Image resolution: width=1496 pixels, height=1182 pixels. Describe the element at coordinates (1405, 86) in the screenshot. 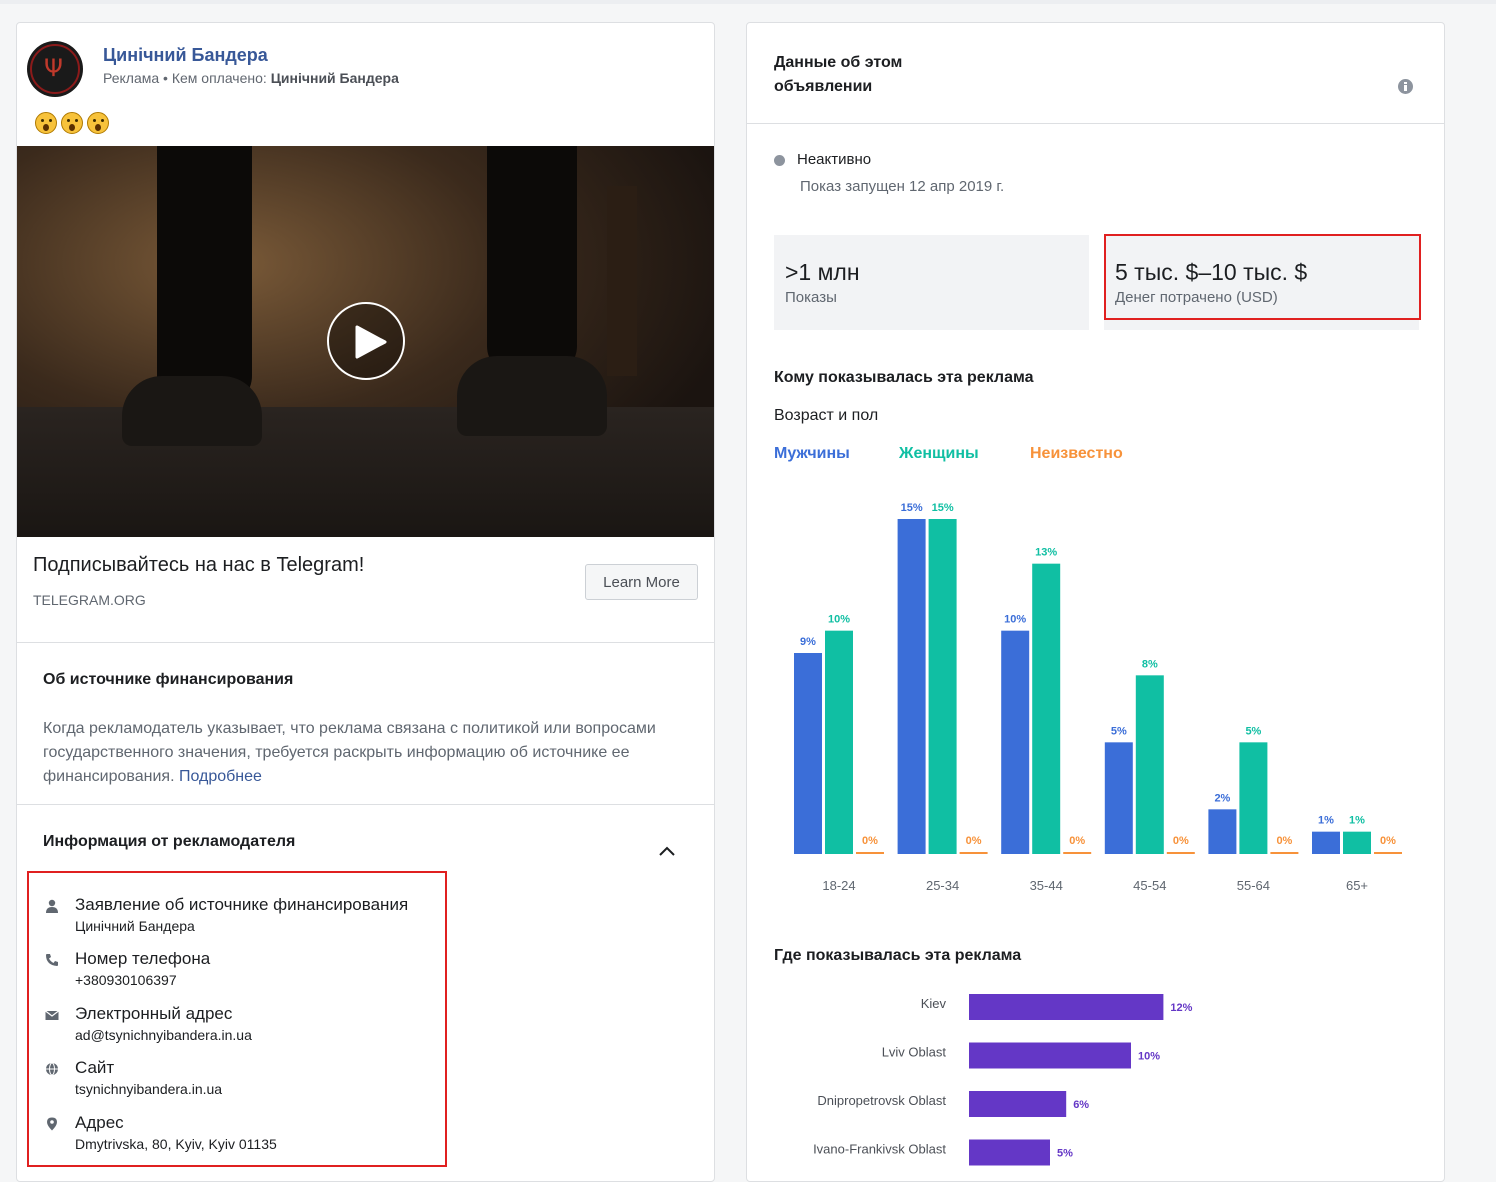

I see `info-icon` at that location.